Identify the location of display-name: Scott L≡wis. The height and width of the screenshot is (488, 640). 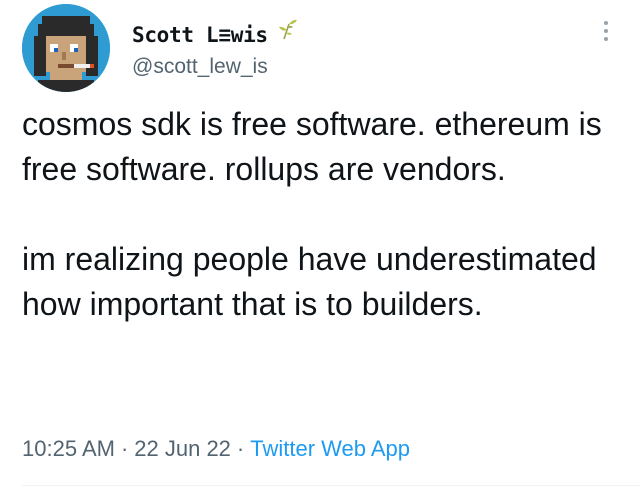
(200, 35).